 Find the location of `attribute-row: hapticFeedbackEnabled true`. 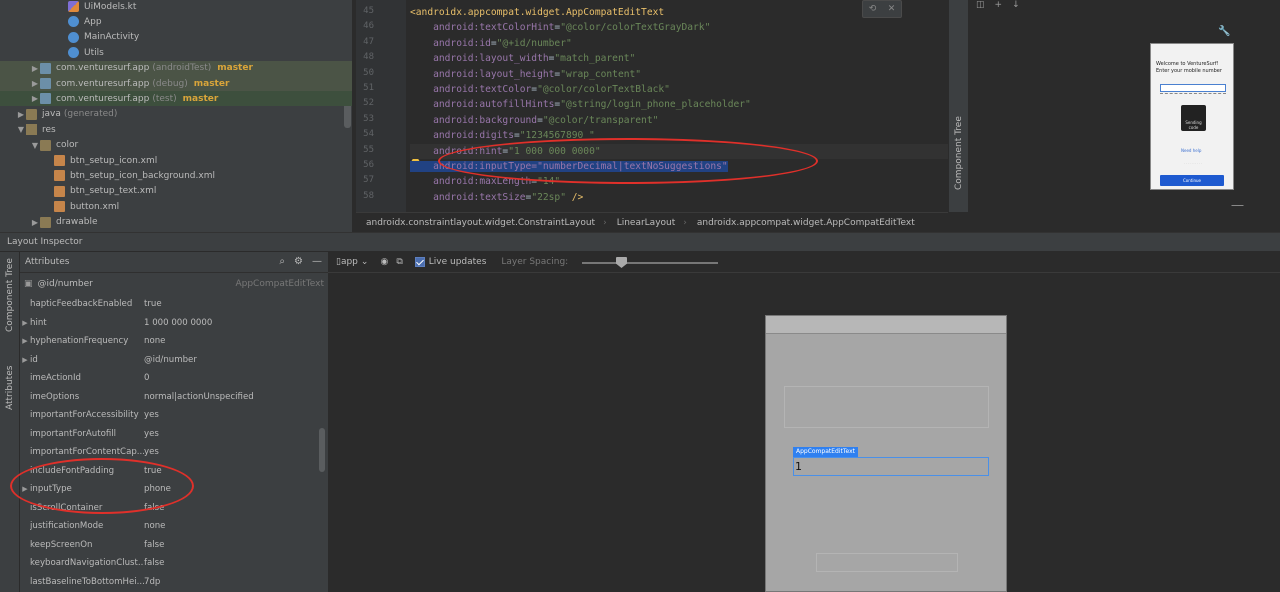

attribute-row: hapticFeedbackEnabled true is located at coordinates (170, 304).